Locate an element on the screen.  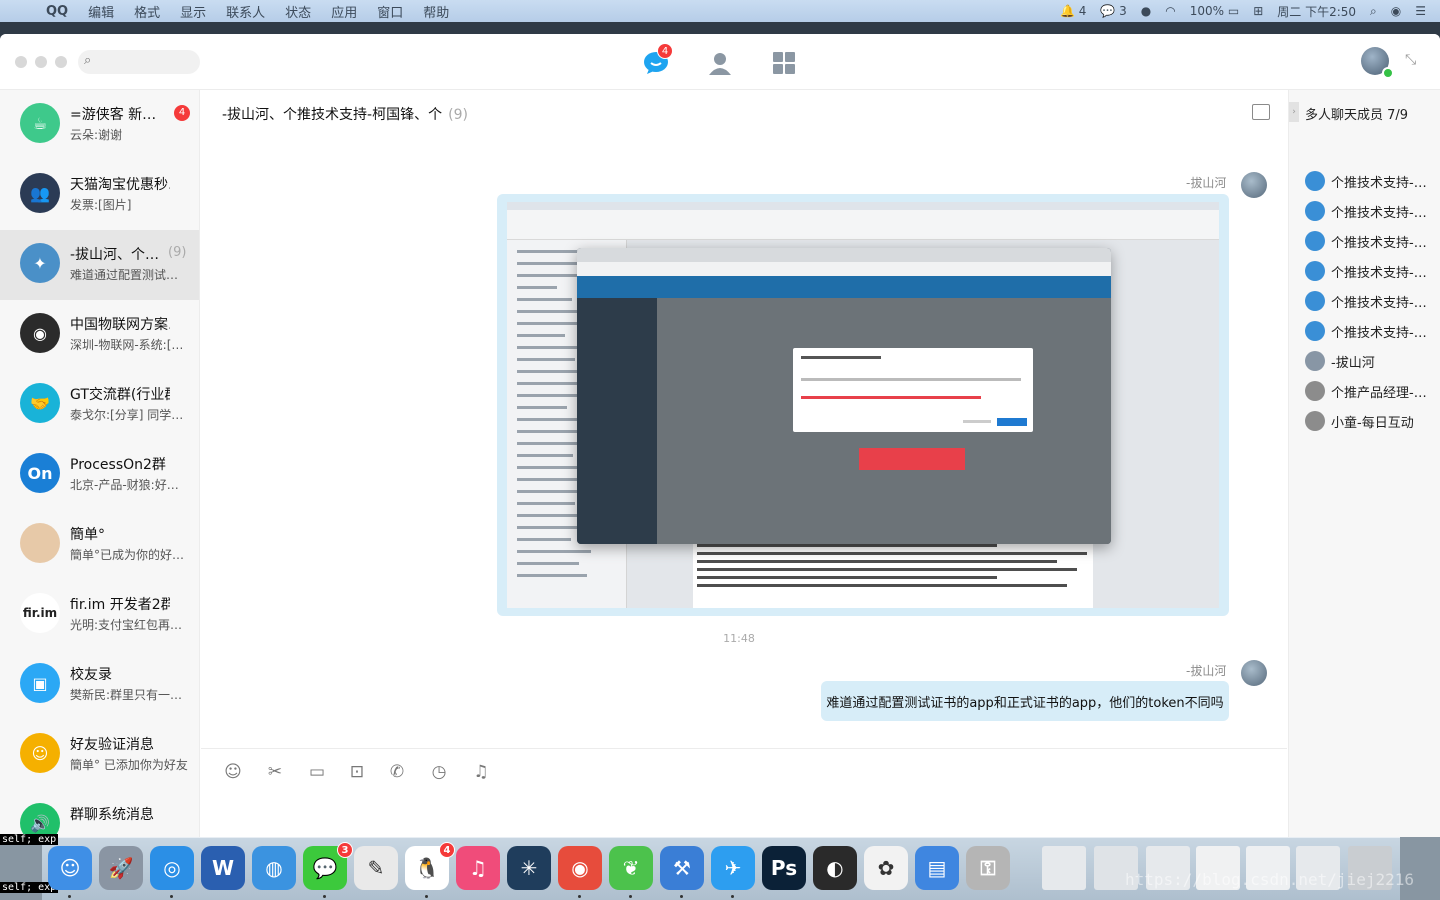
minimize-window-button is located at coordinates (41, 62).